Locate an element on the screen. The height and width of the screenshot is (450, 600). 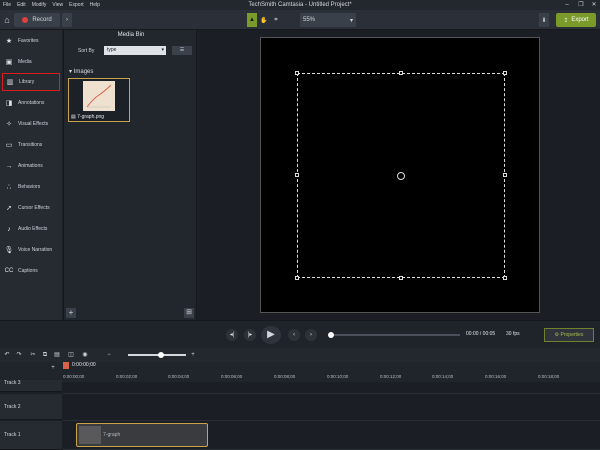
ruler-tick: 0:00:14;00 is located at coordinates (443, 376).